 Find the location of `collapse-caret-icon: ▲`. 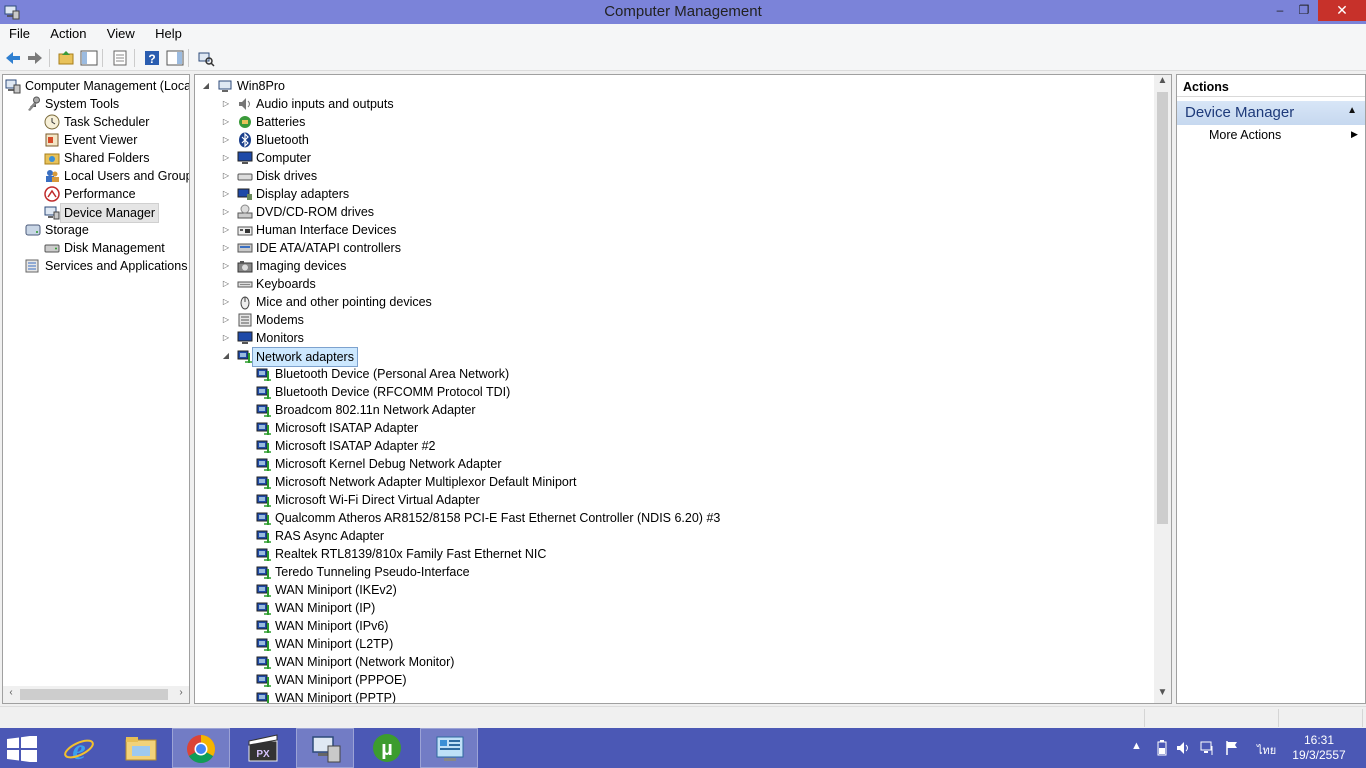

collapse-caret-icon: ▲ is located at coordinates (1352, 110).